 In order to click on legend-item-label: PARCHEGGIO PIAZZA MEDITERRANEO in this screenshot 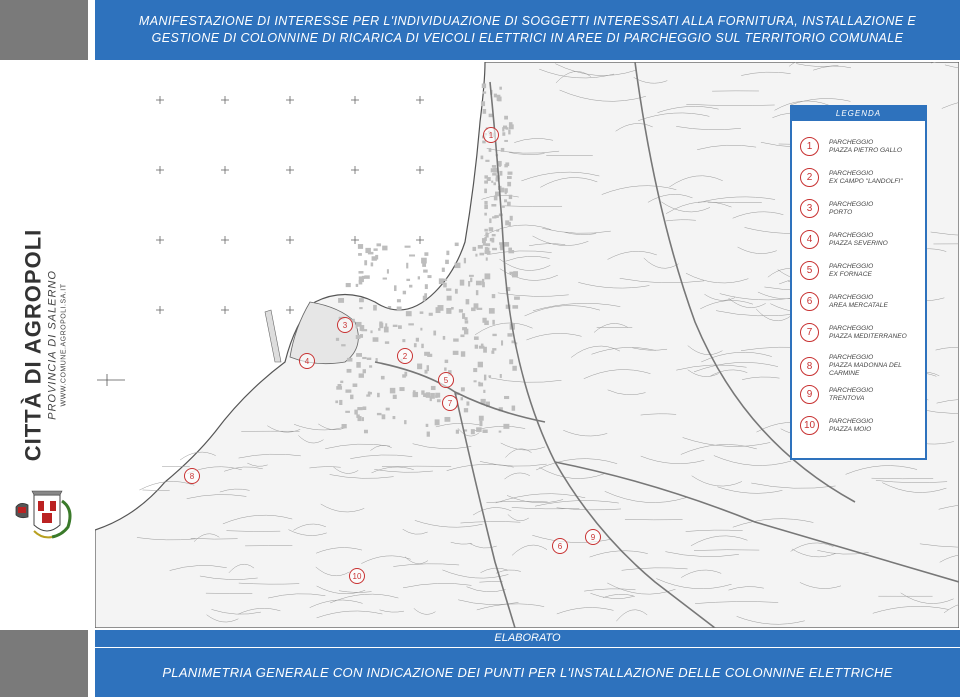, I will do `click(868, 333)`.